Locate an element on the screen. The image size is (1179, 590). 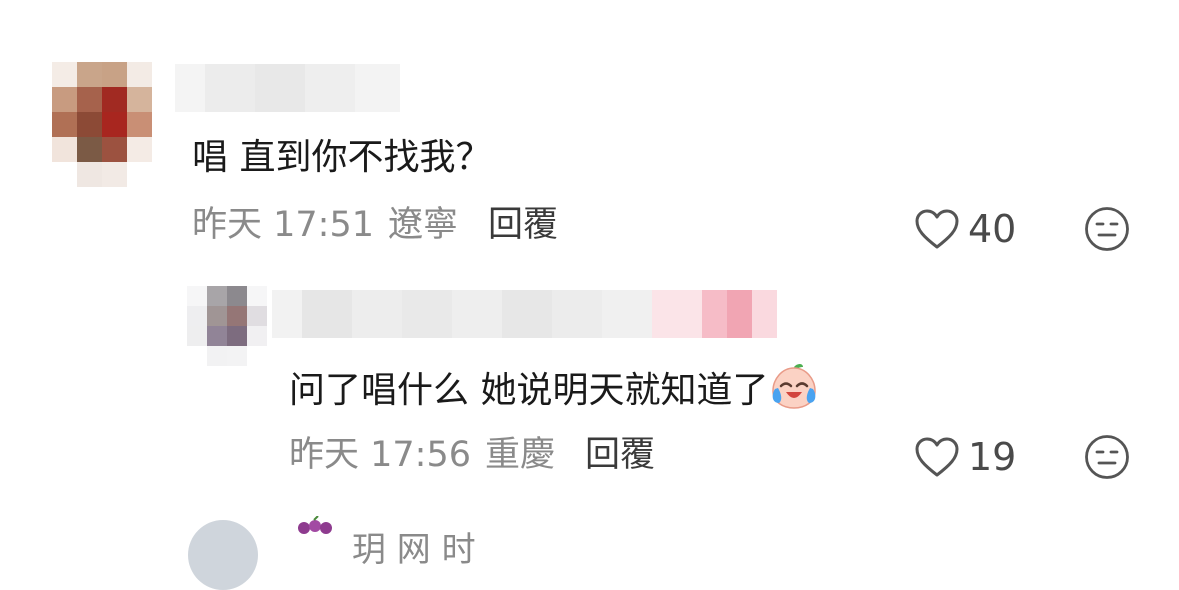
comment-text-content: 问了唱什么 她说明天就知道了 is located at coordinates (529, 390).